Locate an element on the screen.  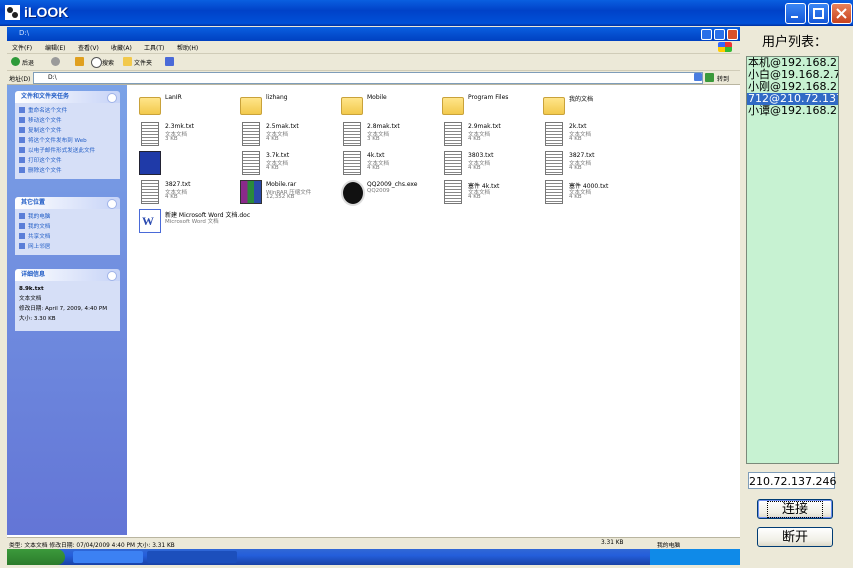
file-item is located at coordinates (185, 163).